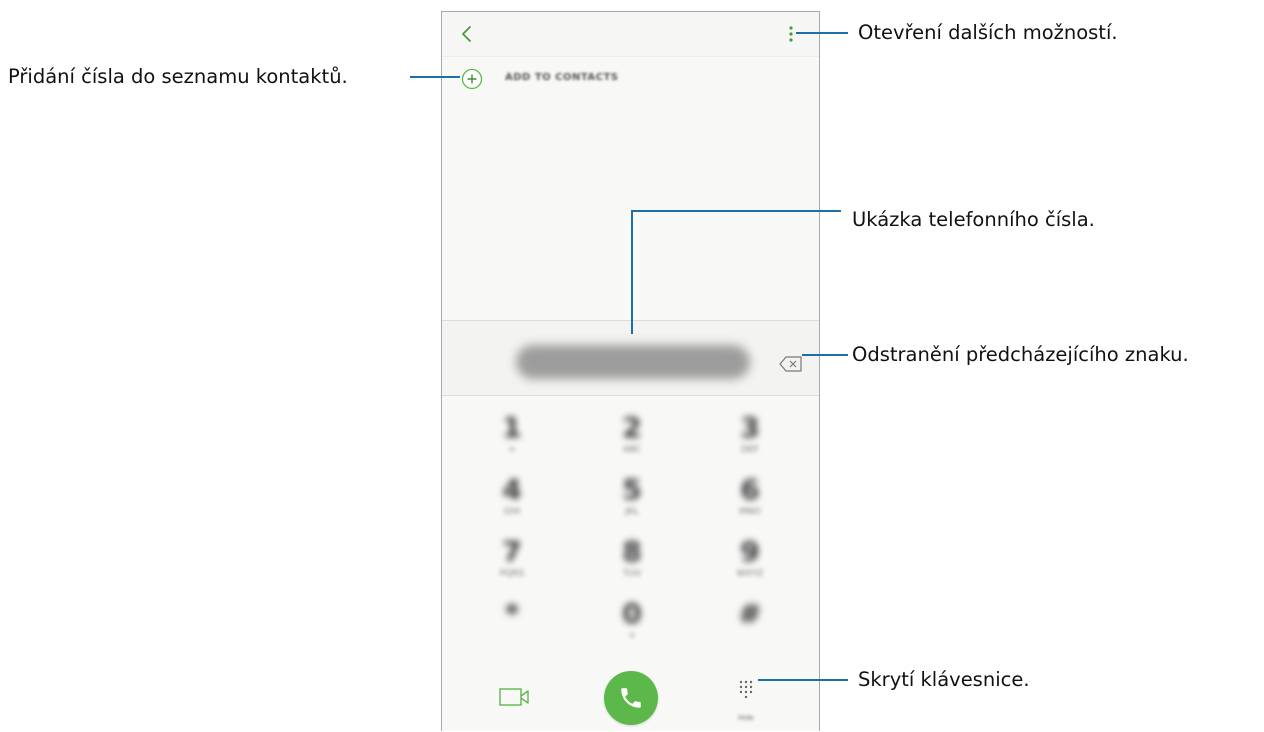 The height and width of the screenshot is (732, 1264). What do you see at coordinates (632, 450) in the screenshot?
I see `key-letters: ABC` at bounding box center [632, 450].